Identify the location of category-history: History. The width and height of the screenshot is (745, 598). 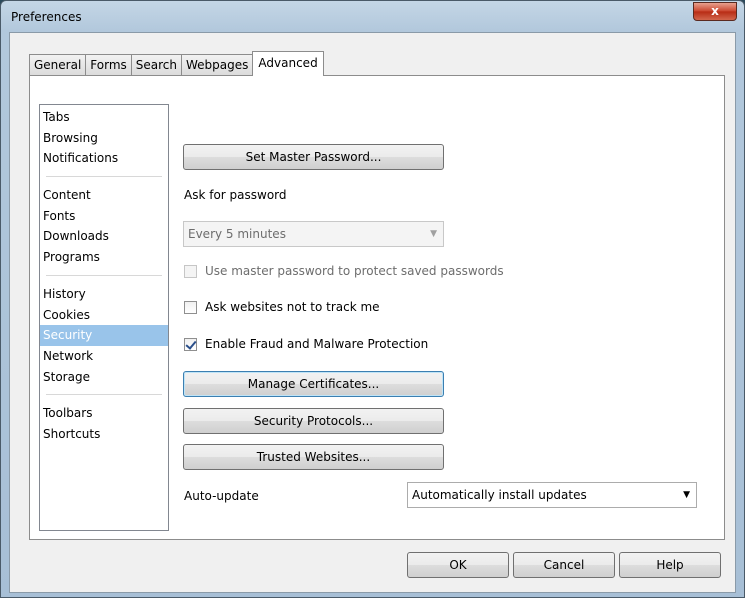
(104, 294).